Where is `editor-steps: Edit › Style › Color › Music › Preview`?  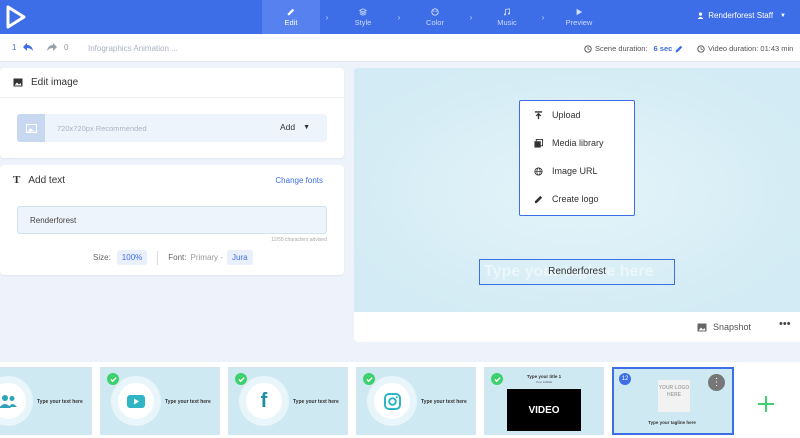
editor-steps: Edit › Style › Color › Music › Preview is located at coordinates (435, 17).